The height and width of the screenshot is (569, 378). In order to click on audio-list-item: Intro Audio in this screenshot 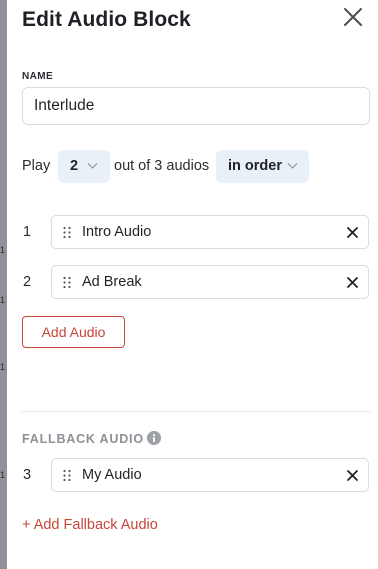, I will do `click(210, 232)`.